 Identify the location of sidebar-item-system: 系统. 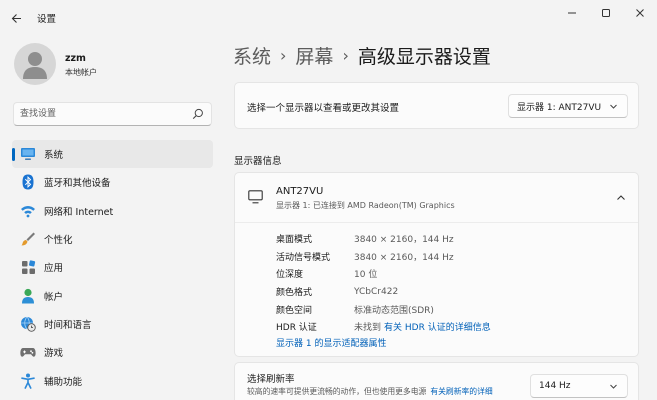
(112, 154).